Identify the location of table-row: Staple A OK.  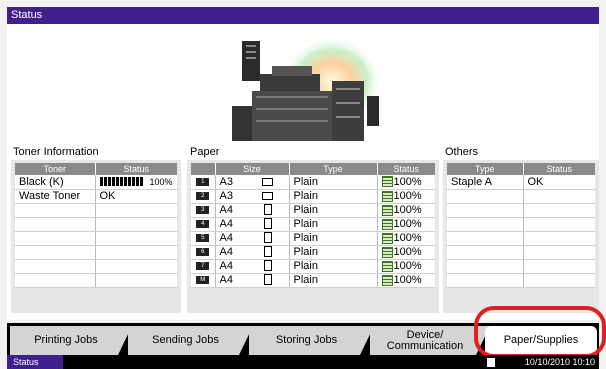
(521, 182).